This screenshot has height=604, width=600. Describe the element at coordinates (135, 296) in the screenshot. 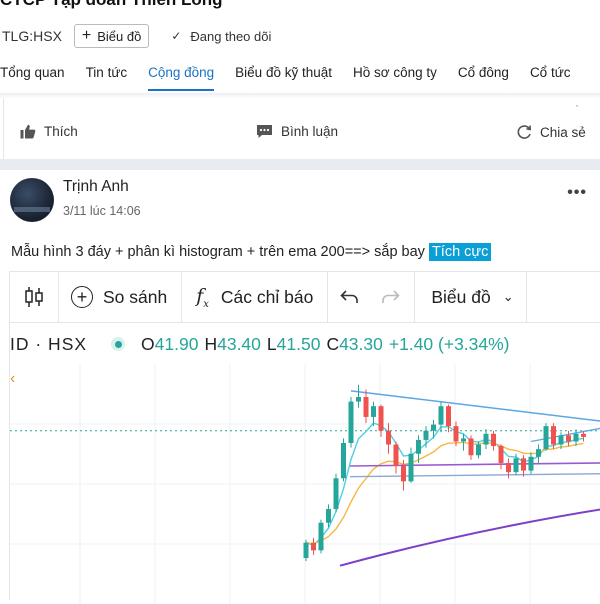

I see `compare-label: So sánh` at that location.